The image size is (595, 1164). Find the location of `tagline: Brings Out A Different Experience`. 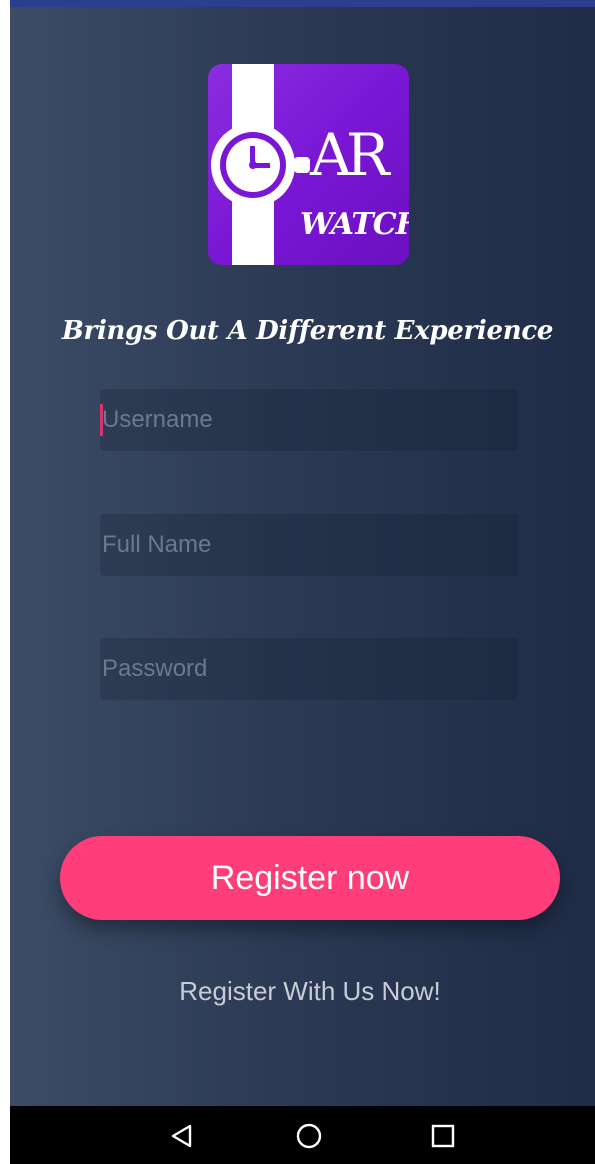

tagline: Brings Out A Different Experience is located at coordinates (307, 331).